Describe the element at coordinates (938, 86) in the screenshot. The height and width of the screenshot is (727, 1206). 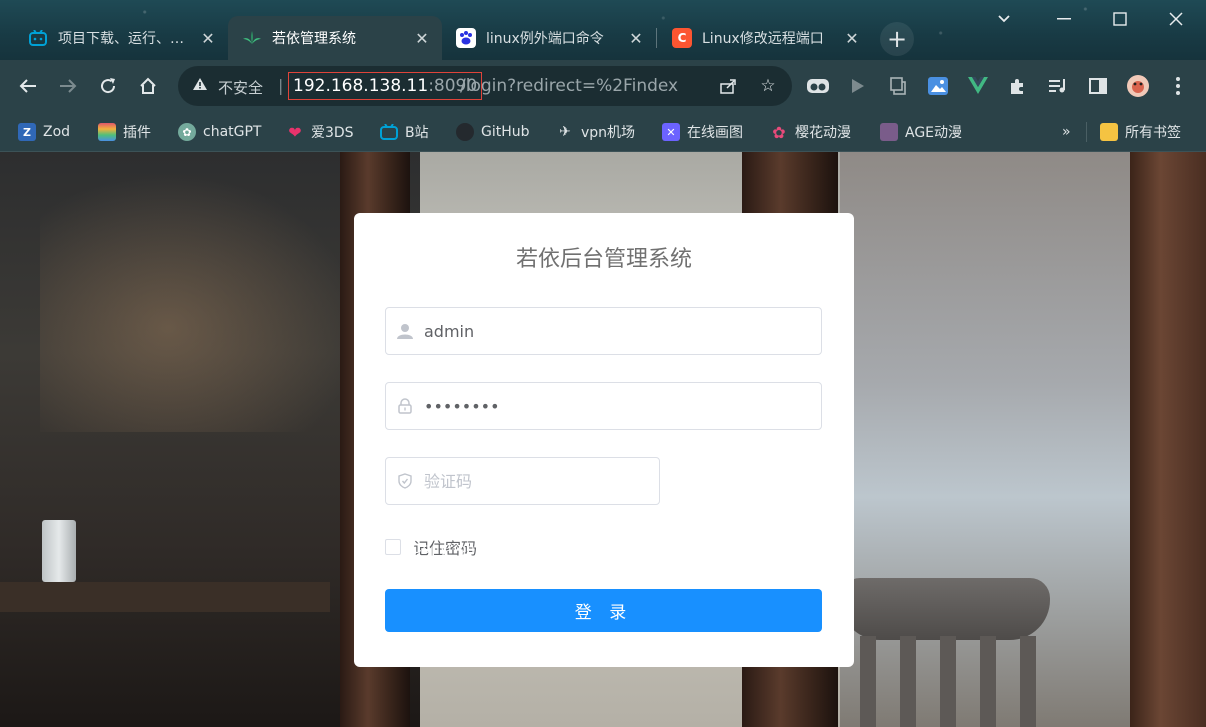
I see `extension-image-icon` at that location.